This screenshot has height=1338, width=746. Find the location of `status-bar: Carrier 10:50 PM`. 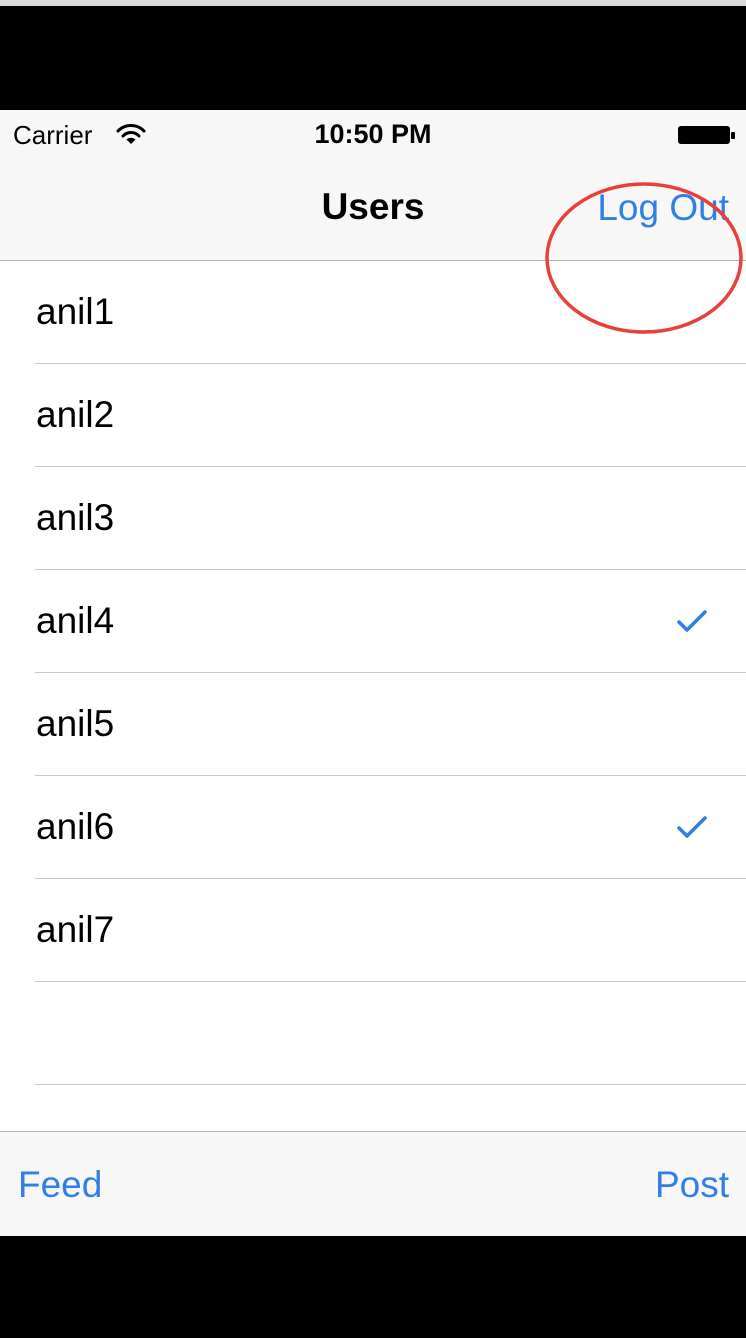

status-bar: Carrier 10:50 PM is located at coordinates (373, 135).